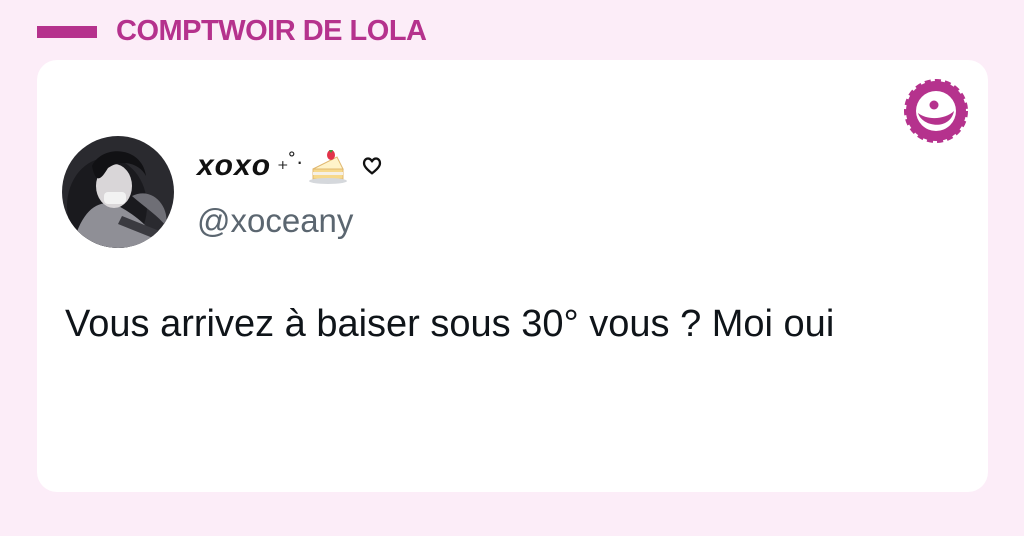 This screenshot has height=536, width=1024. I want to click on avatar-photo-icon, so click(118, 192).